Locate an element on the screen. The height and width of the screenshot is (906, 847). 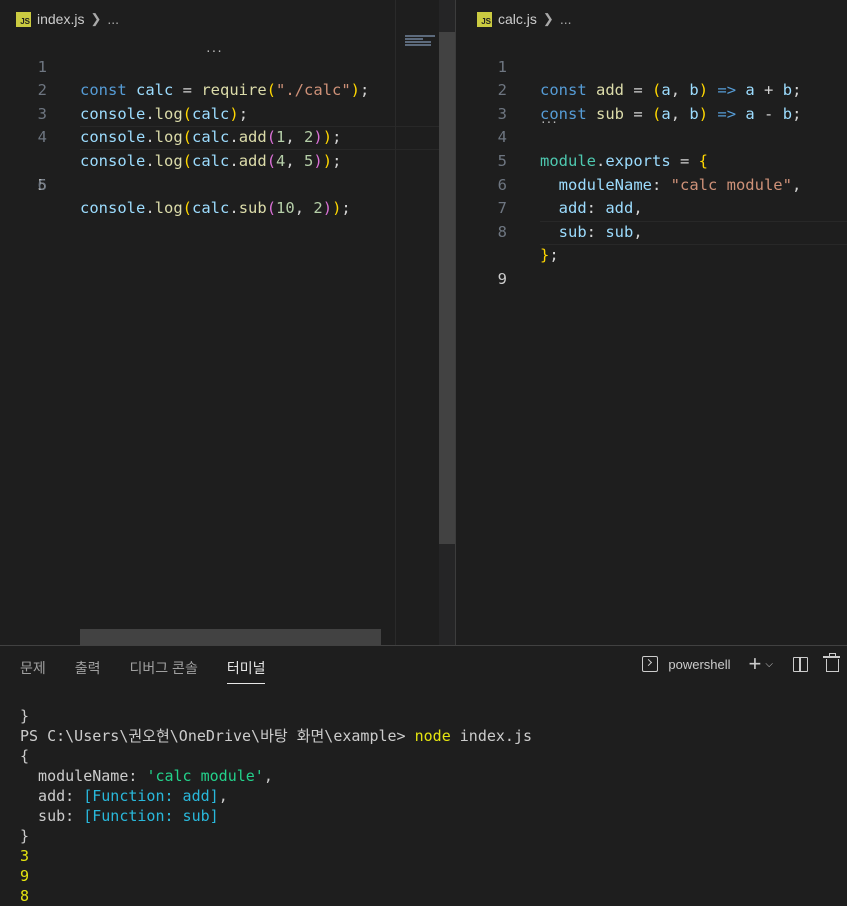
line-number: 6 is located at coordinates (42, 184).